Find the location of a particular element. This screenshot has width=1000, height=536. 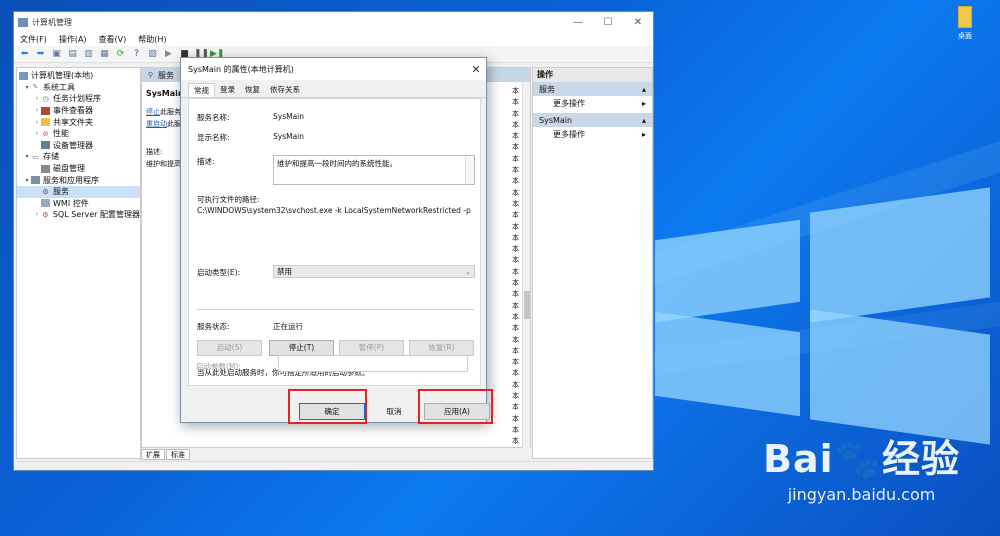

highlight-ok-button is located at coordinates (327, 406).